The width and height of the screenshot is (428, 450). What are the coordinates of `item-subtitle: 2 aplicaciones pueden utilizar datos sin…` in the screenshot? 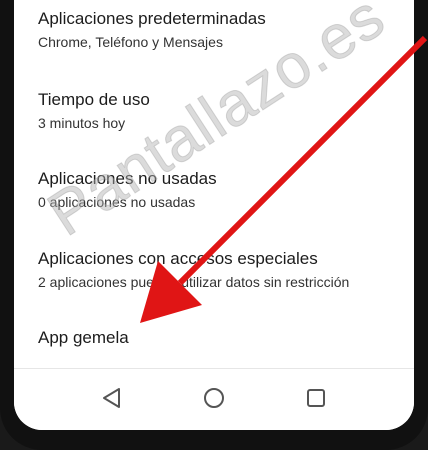 It's located at (194, 282).